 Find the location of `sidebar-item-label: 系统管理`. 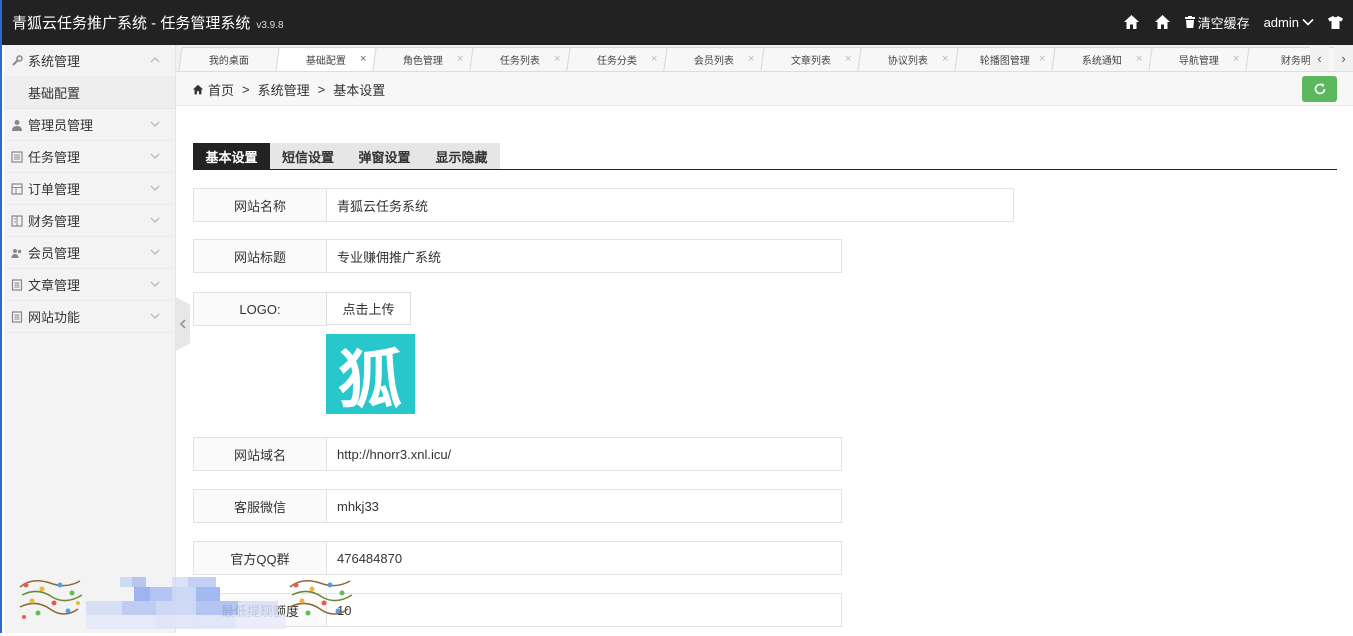

sidebar-item-label: 系统管理 is located at coordinates (54, 61).